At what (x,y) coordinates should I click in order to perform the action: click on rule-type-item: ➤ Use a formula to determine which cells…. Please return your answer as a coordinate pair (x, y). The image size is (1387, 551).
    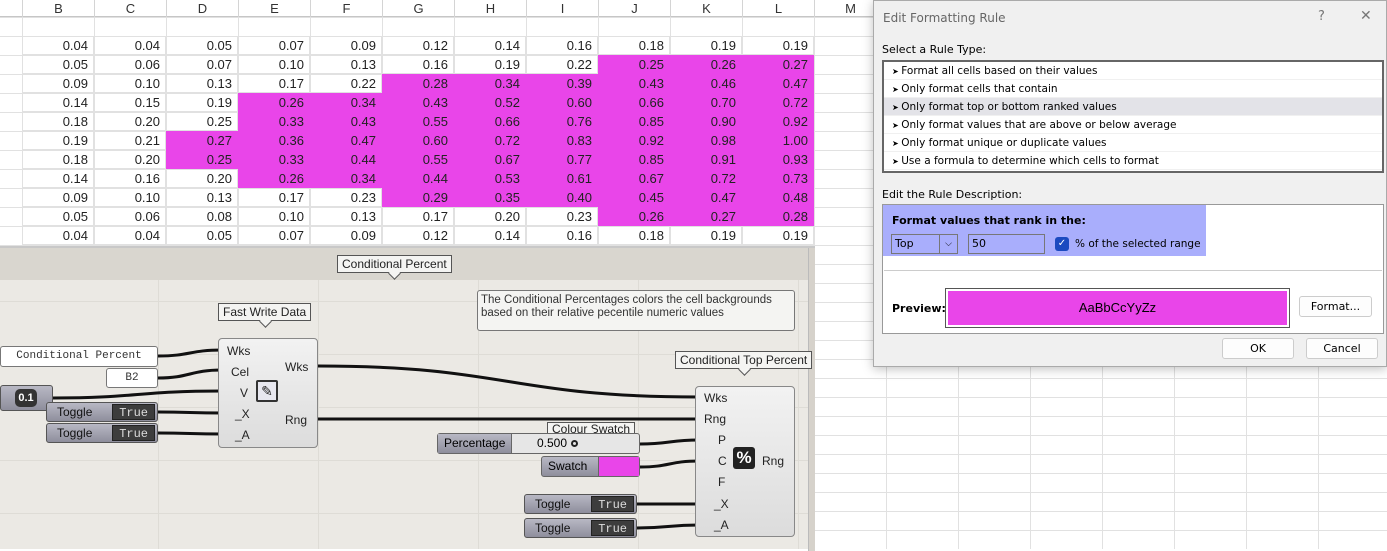
    Looking at the image, I should click on (1133, 161).